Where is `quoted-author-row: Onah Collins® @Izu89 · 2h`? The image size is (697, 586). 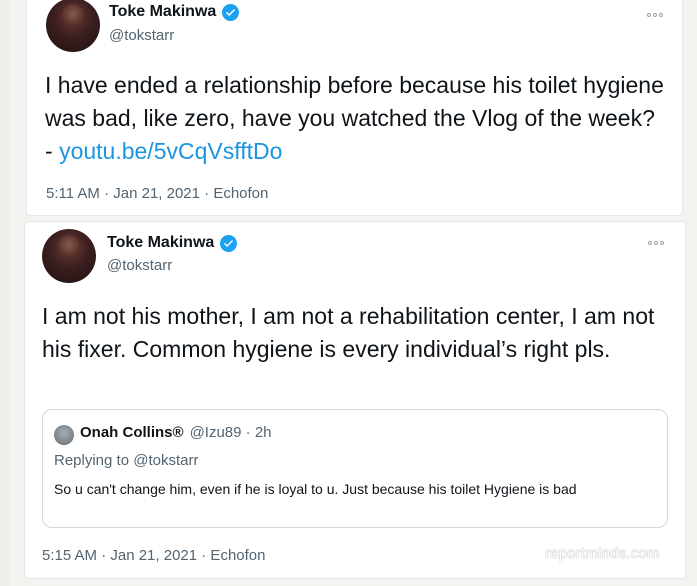
quoted-author-row: Onah Collins® @Izu89 · 2h is located at coordinates (176, 432).